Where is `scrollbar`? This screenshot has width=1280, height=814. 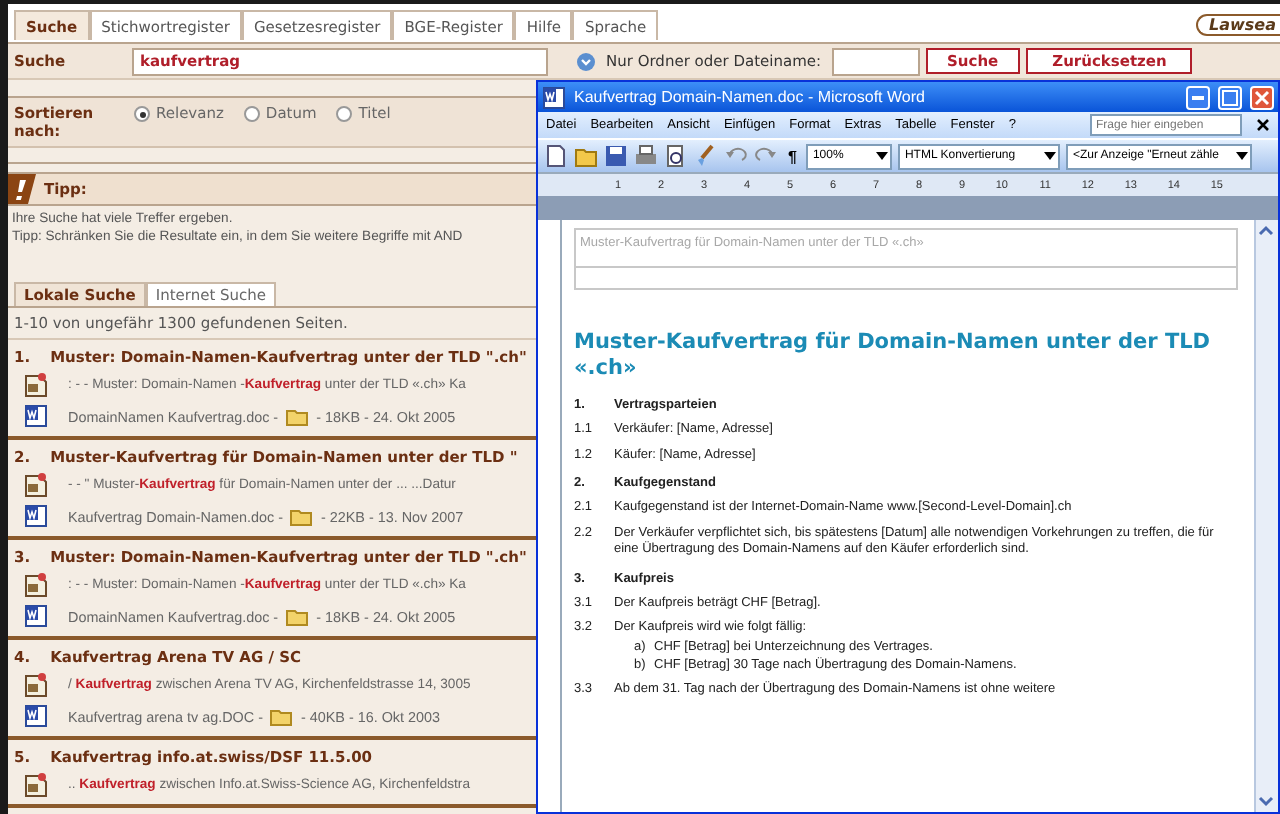 scrollbar is located at coordinates (1266, 516).